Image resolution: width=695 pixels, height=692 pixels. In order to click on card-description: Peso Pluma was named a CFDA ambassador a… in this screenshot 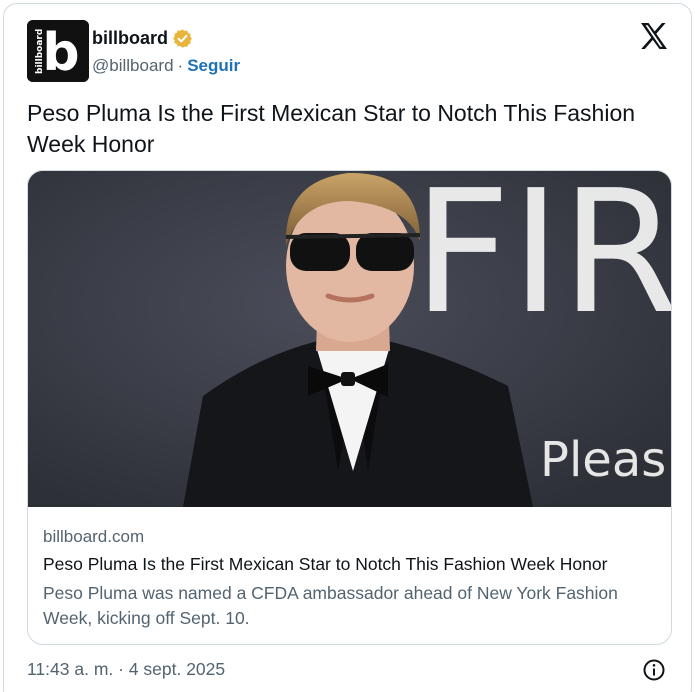, I will do `click(330, 605)`.